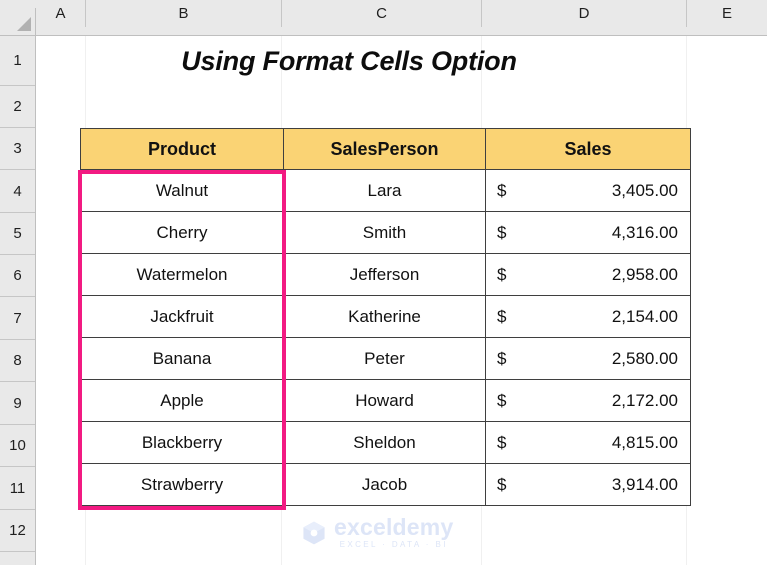 The image size is (767, 565). I want to click on watermark-brand: exceldemy, so click(394, 527).